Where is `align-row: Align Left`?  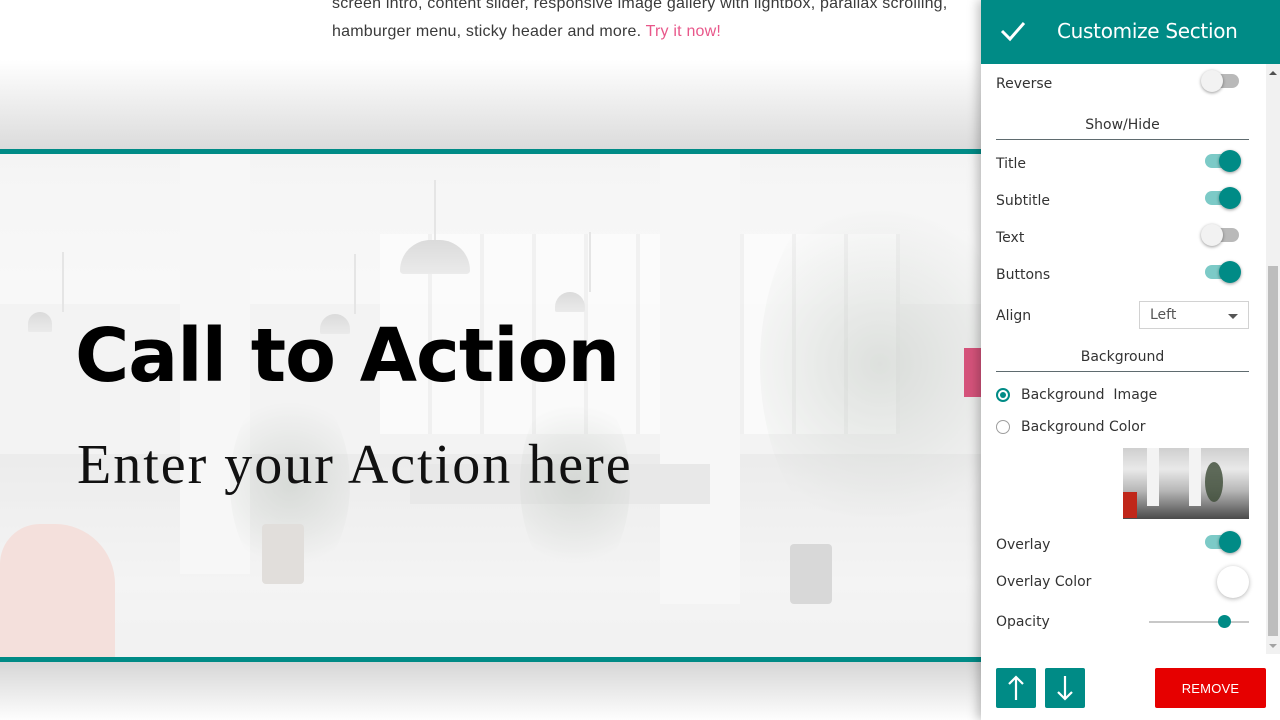
align-row: Align Left is located at coordinates (1122, 316).